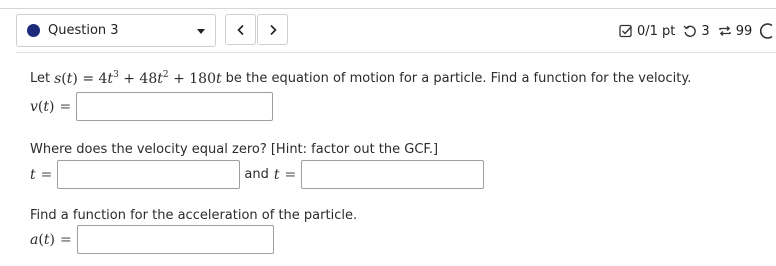 This screenshot has width=776, height=266. Describe the element at coordinates (33, 174) in the screenshot. I see `t-label-first: t` at that location.